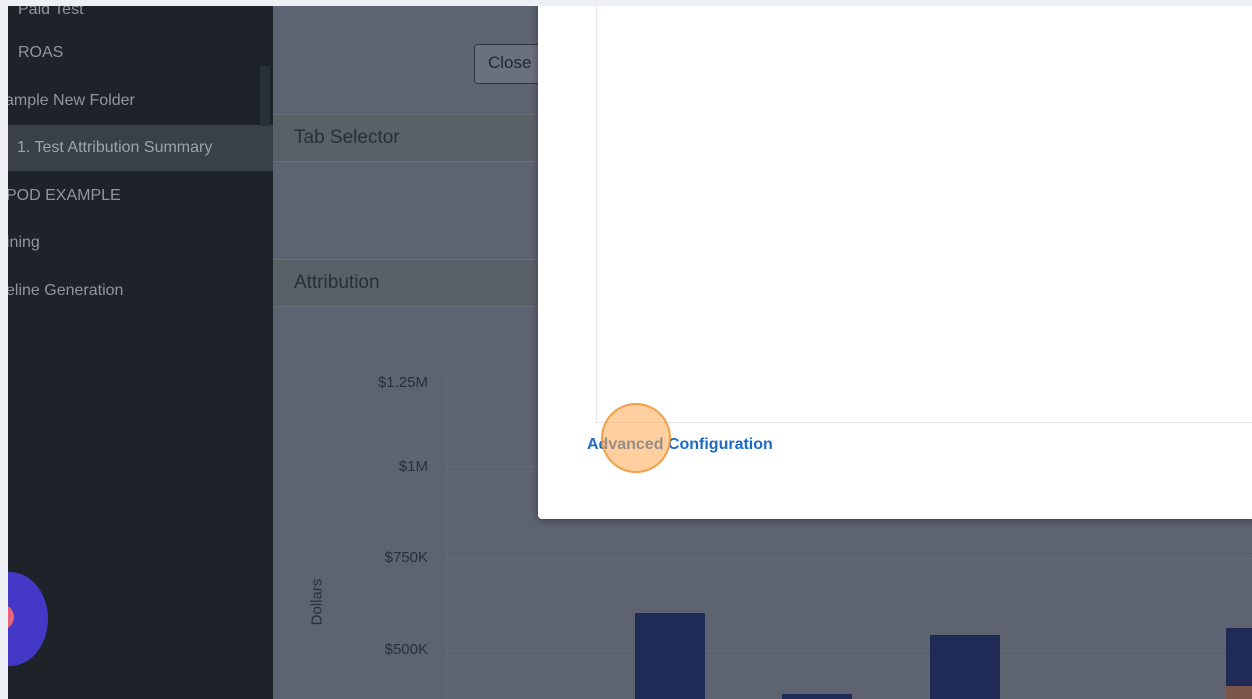  What do you see at coordinates (136, 53) in the screenshot?
I see `sidebar-item-roas: ROAS` at bounding box center [136, 53].